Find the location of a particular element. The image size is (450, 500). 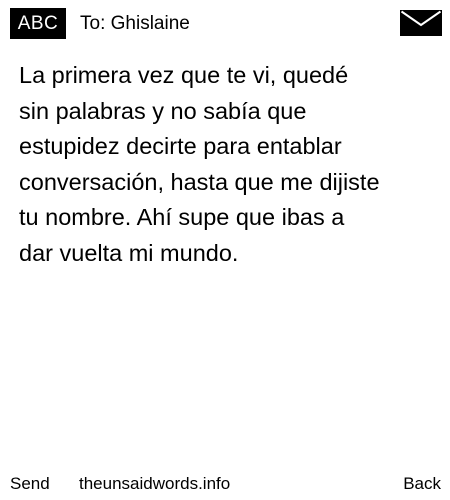

site-credit: theunsaidwords.info is located at coordinates (155, 483).